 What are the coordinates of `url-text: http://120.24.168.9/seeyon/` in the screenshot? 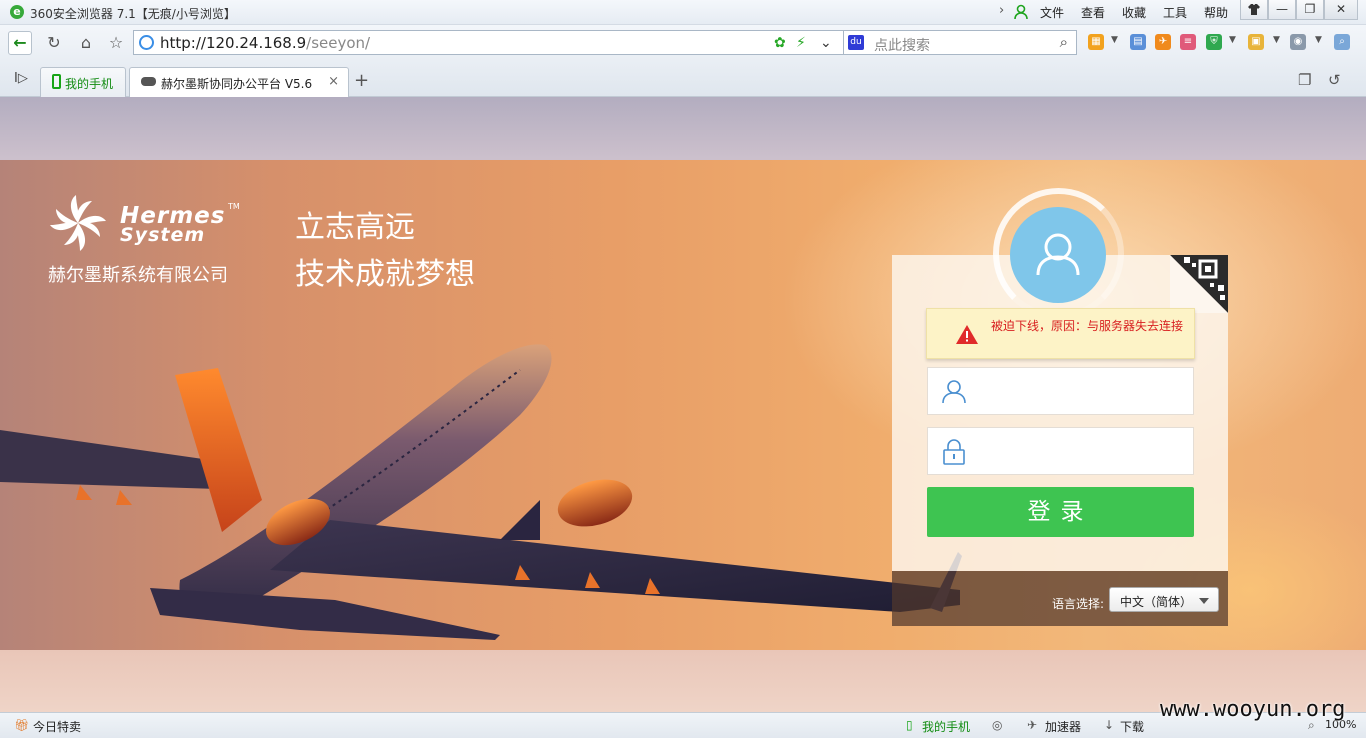 It's located at (265, 43).